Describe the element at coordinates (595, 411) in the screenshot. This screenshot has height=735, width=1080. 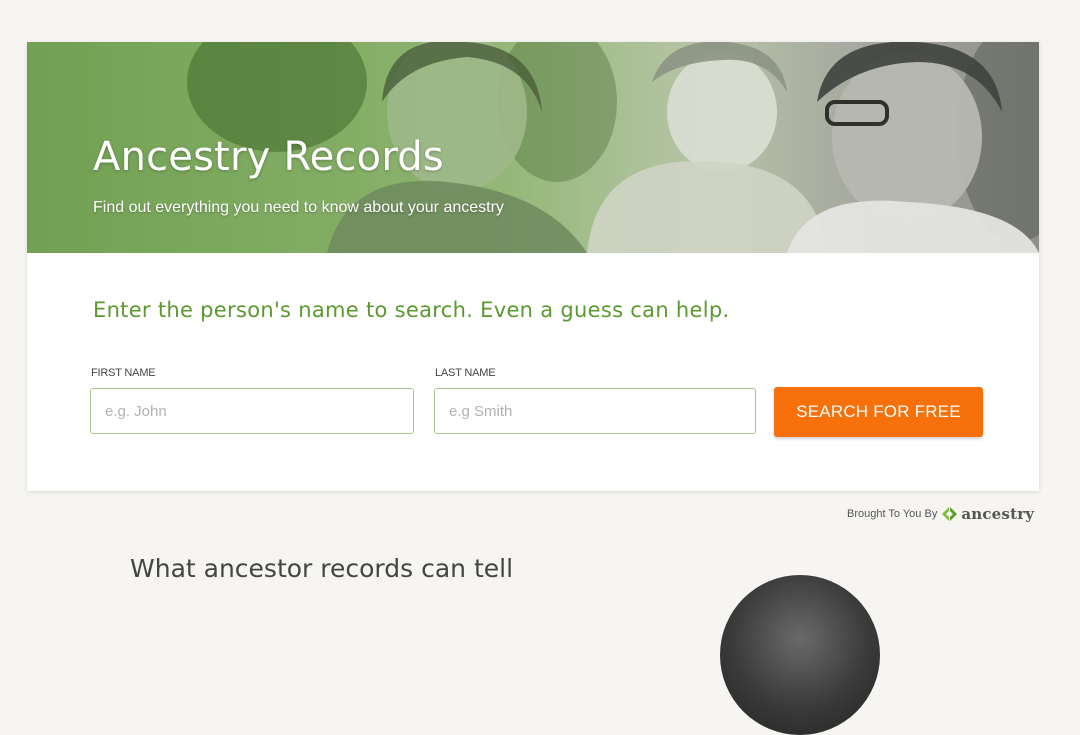
I see `last-name-input` at that location.